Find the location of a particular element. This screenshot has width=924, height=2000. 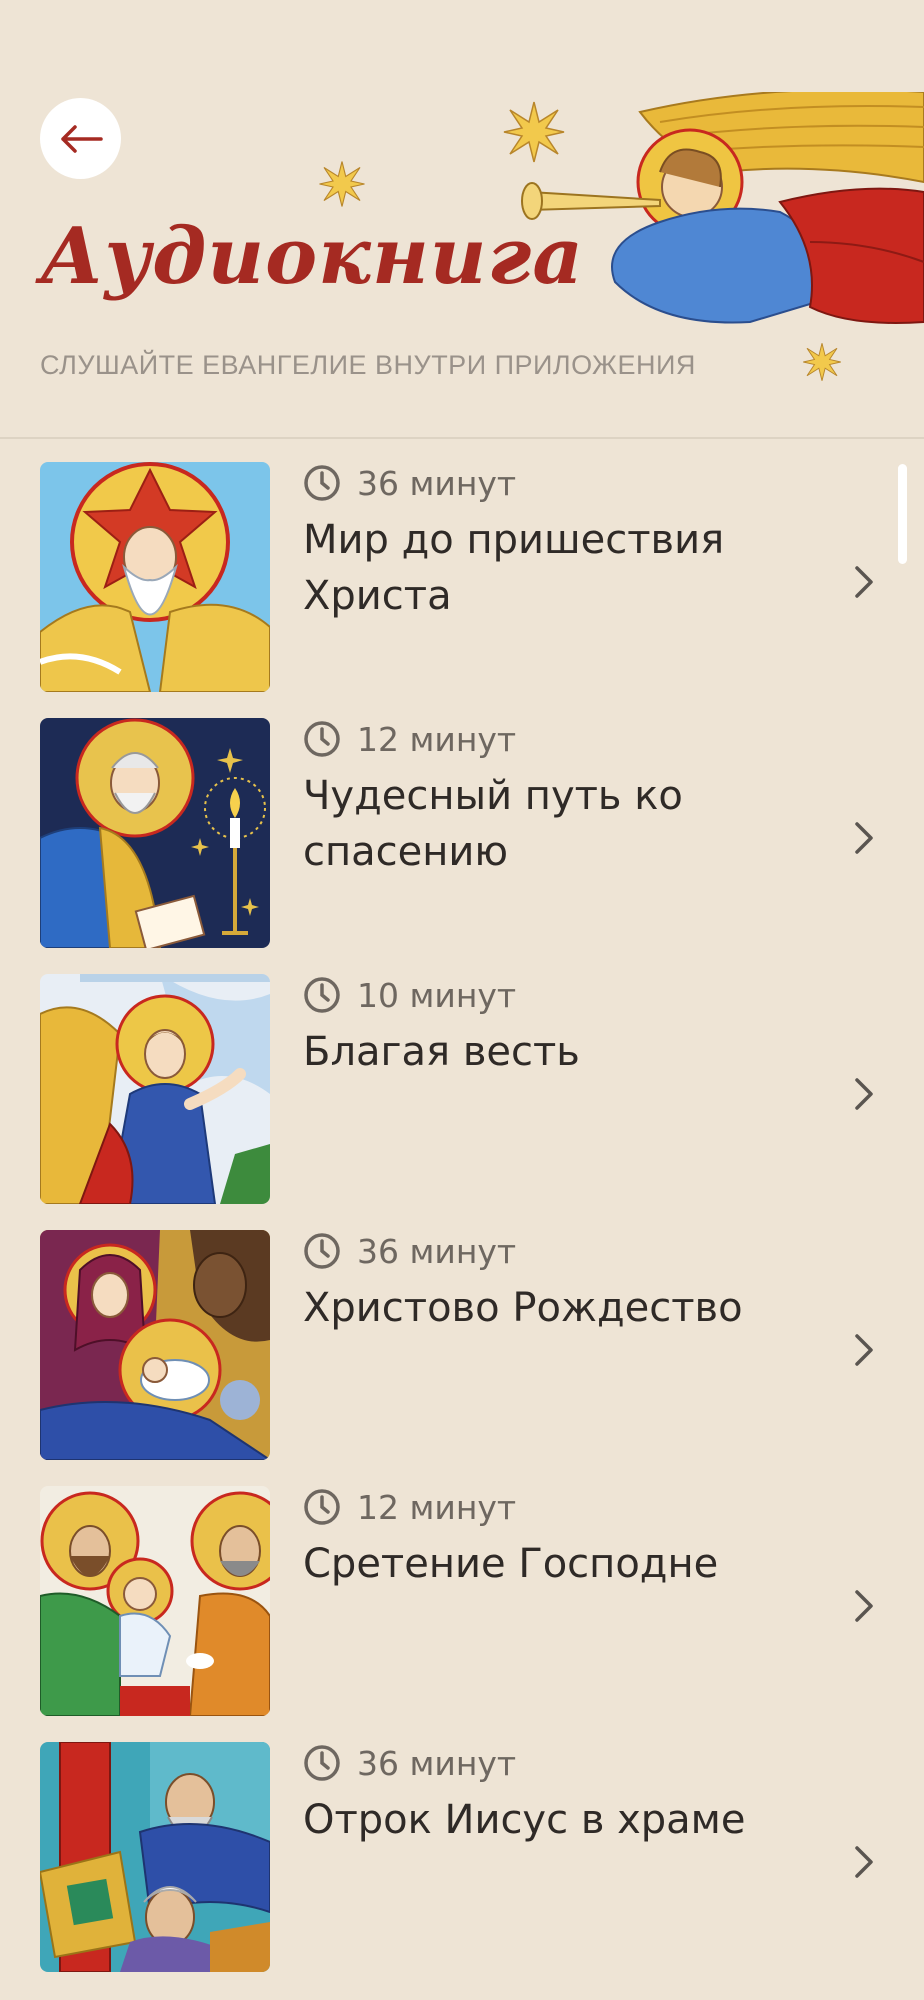

list-item: 36 минут Мир до пришествия Христа is located at coordinates (462, 578).